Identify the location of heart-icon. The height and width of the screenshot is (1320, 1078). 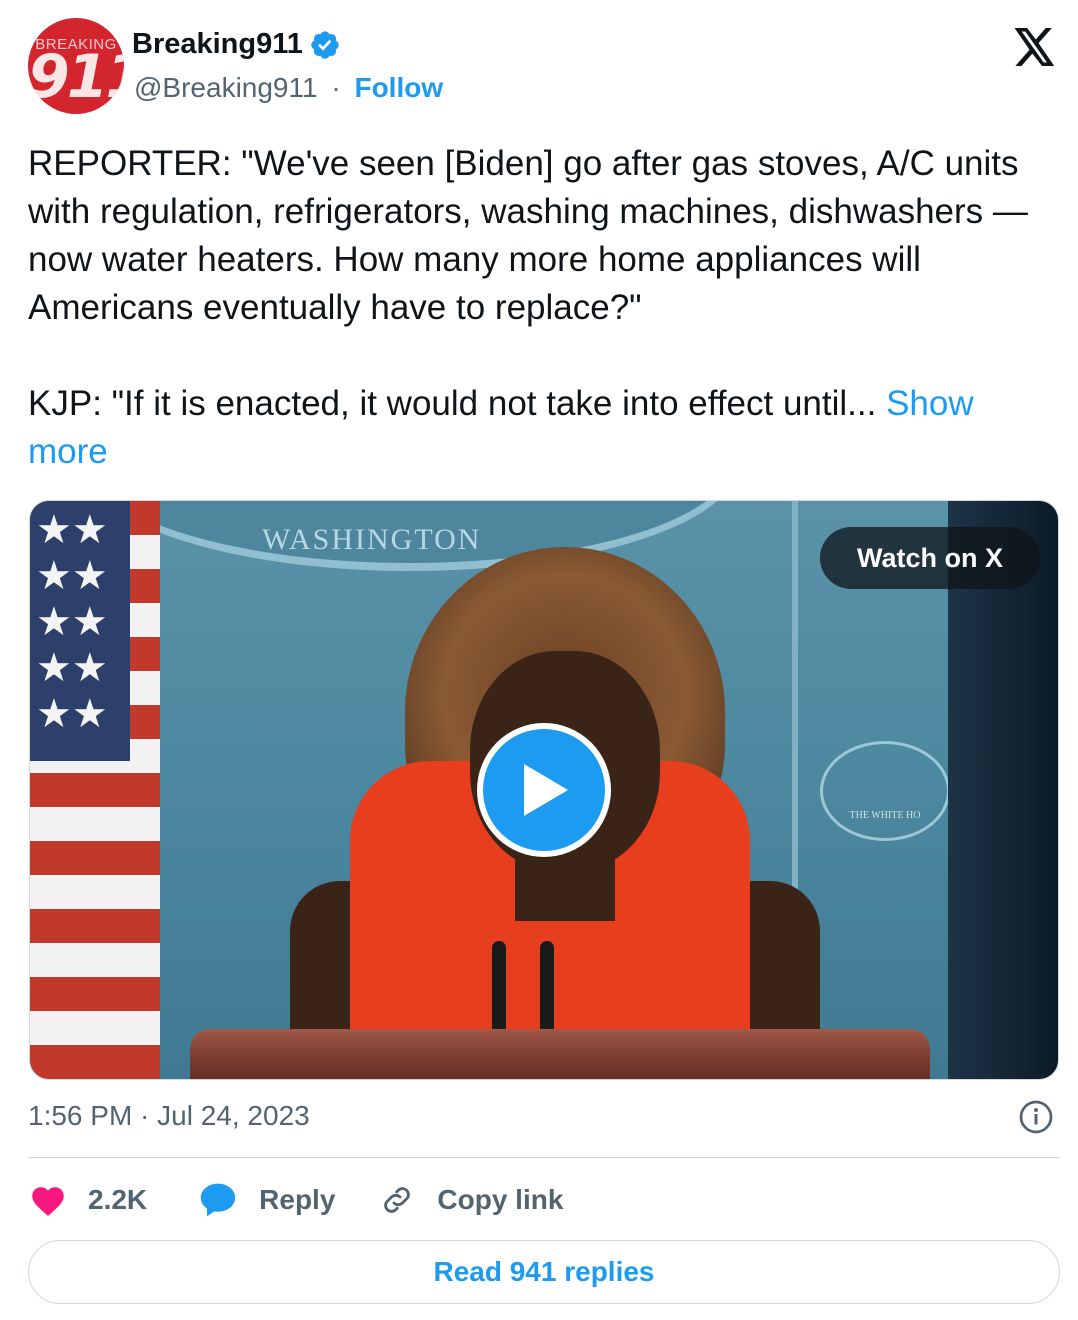
(48, 1201).